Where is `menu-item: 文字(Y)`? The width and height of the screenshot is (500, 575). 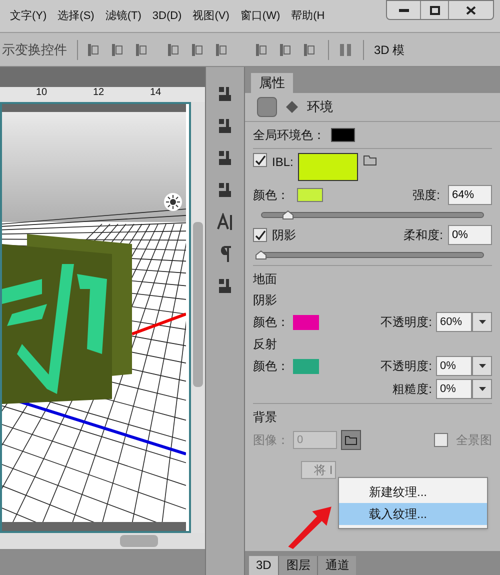
menu-item: 文字(Y) is located at coordinates (28, 16).